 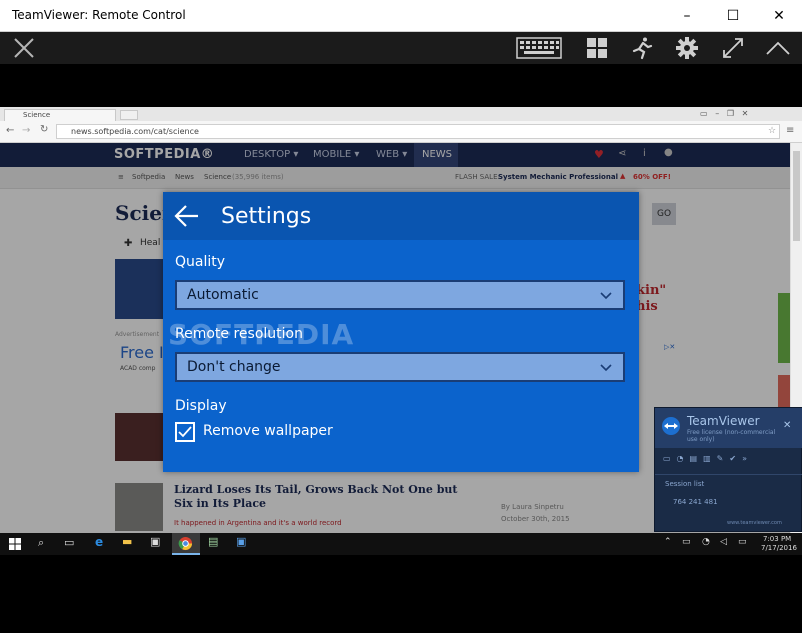 What do you see at coordinates (135, 131) in the screenshot?
I see `address-url: news.softpedia.com/cat/science` at bounding box center [135, 131].